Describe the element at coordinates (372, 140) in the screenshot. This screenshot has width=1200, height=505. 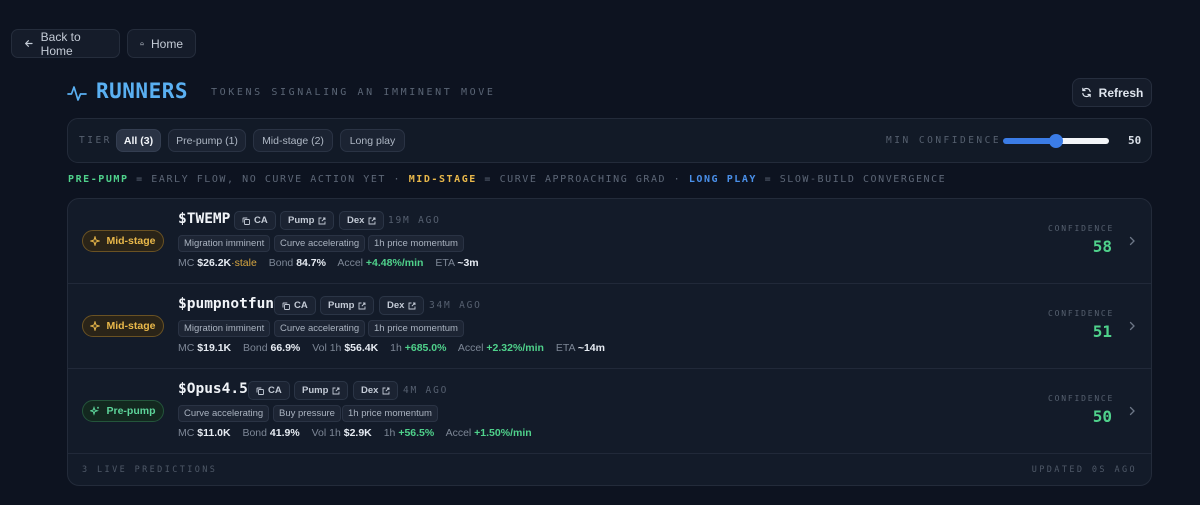
I see `tier-chip-long-play: Long play` at that location.